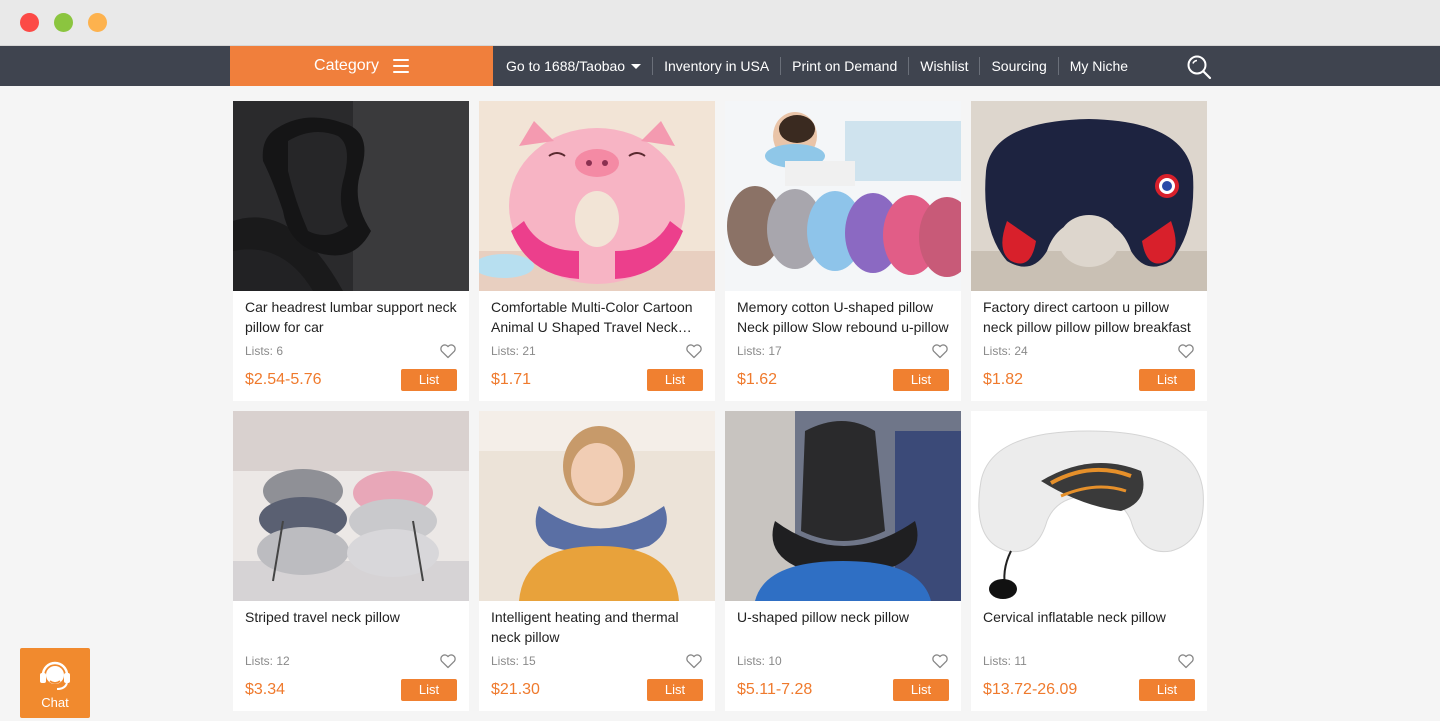 The width and height of the screenshot is (1440, 721). Describe the element at coordinates (55, 675) in the screenshot. I see `headset-icon` at that location.